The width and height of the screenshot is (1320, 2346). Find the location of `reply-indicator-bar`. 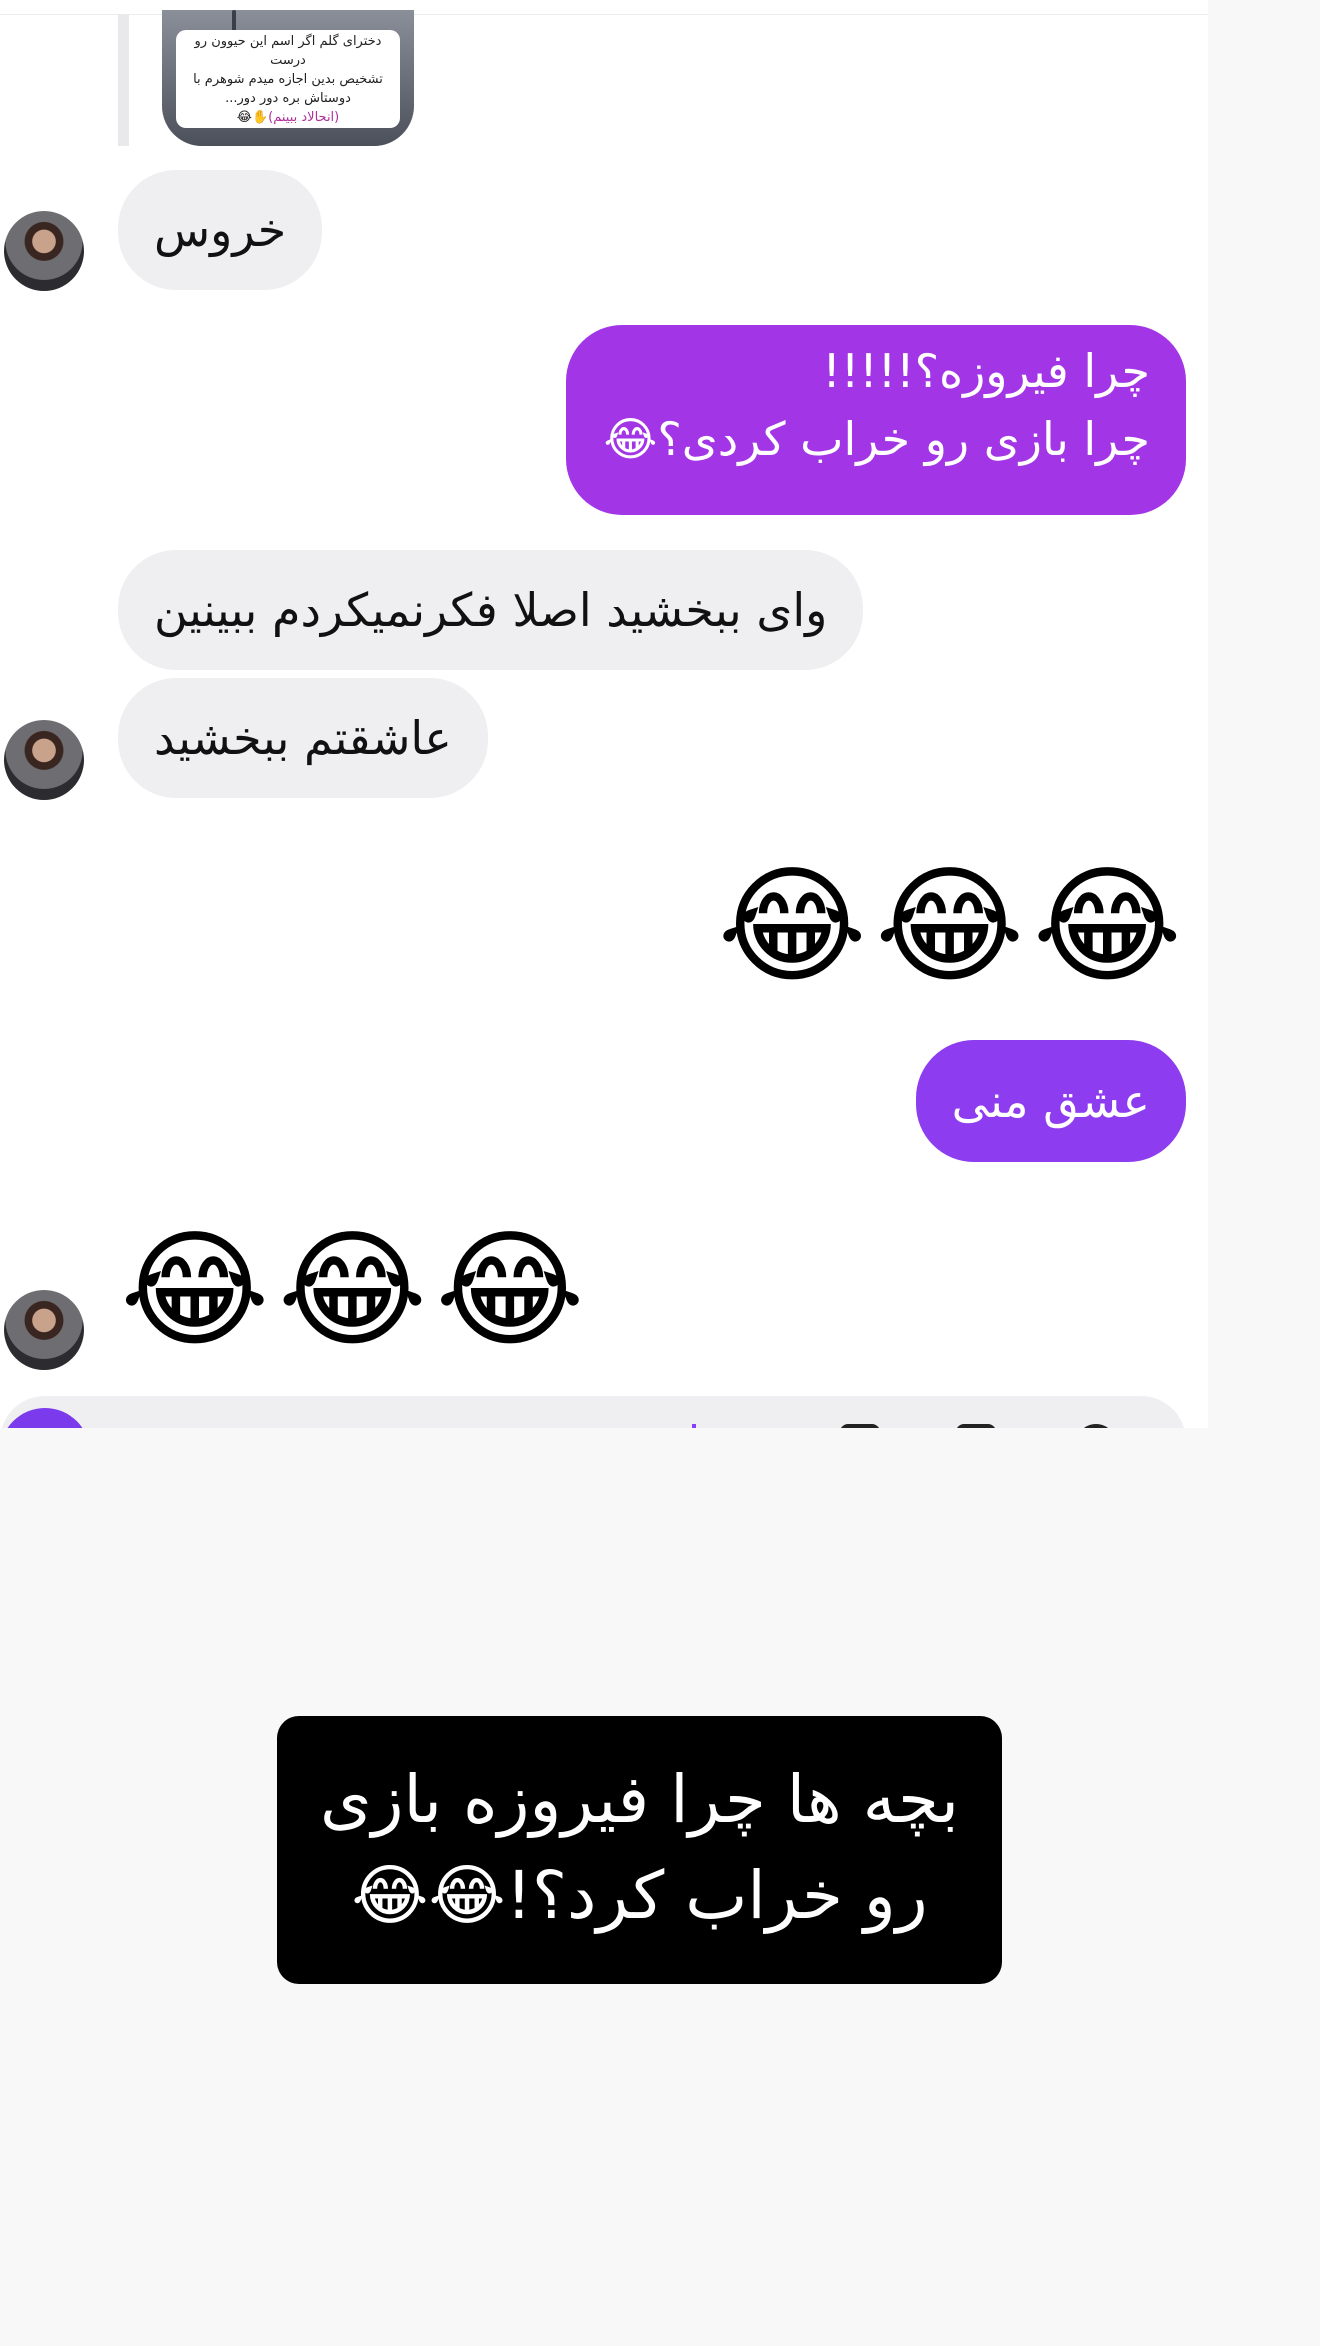

reply-indicator-bar is located at coordinates (123, 80).